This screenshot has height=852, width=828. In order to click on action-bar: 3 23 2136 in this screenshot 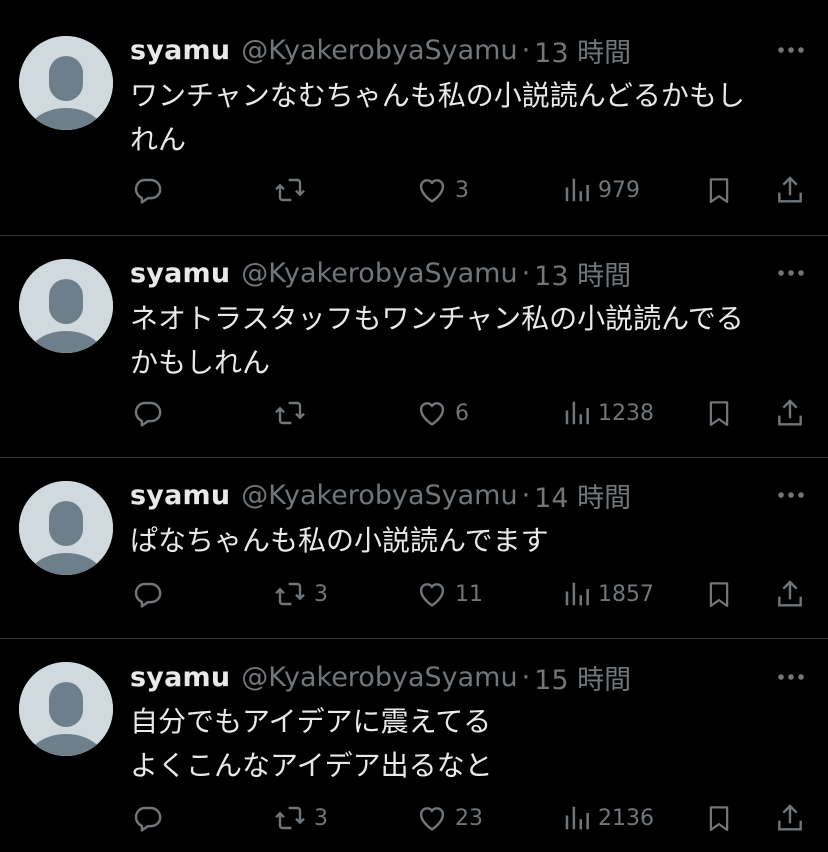, I will do `click(414, 818)`.